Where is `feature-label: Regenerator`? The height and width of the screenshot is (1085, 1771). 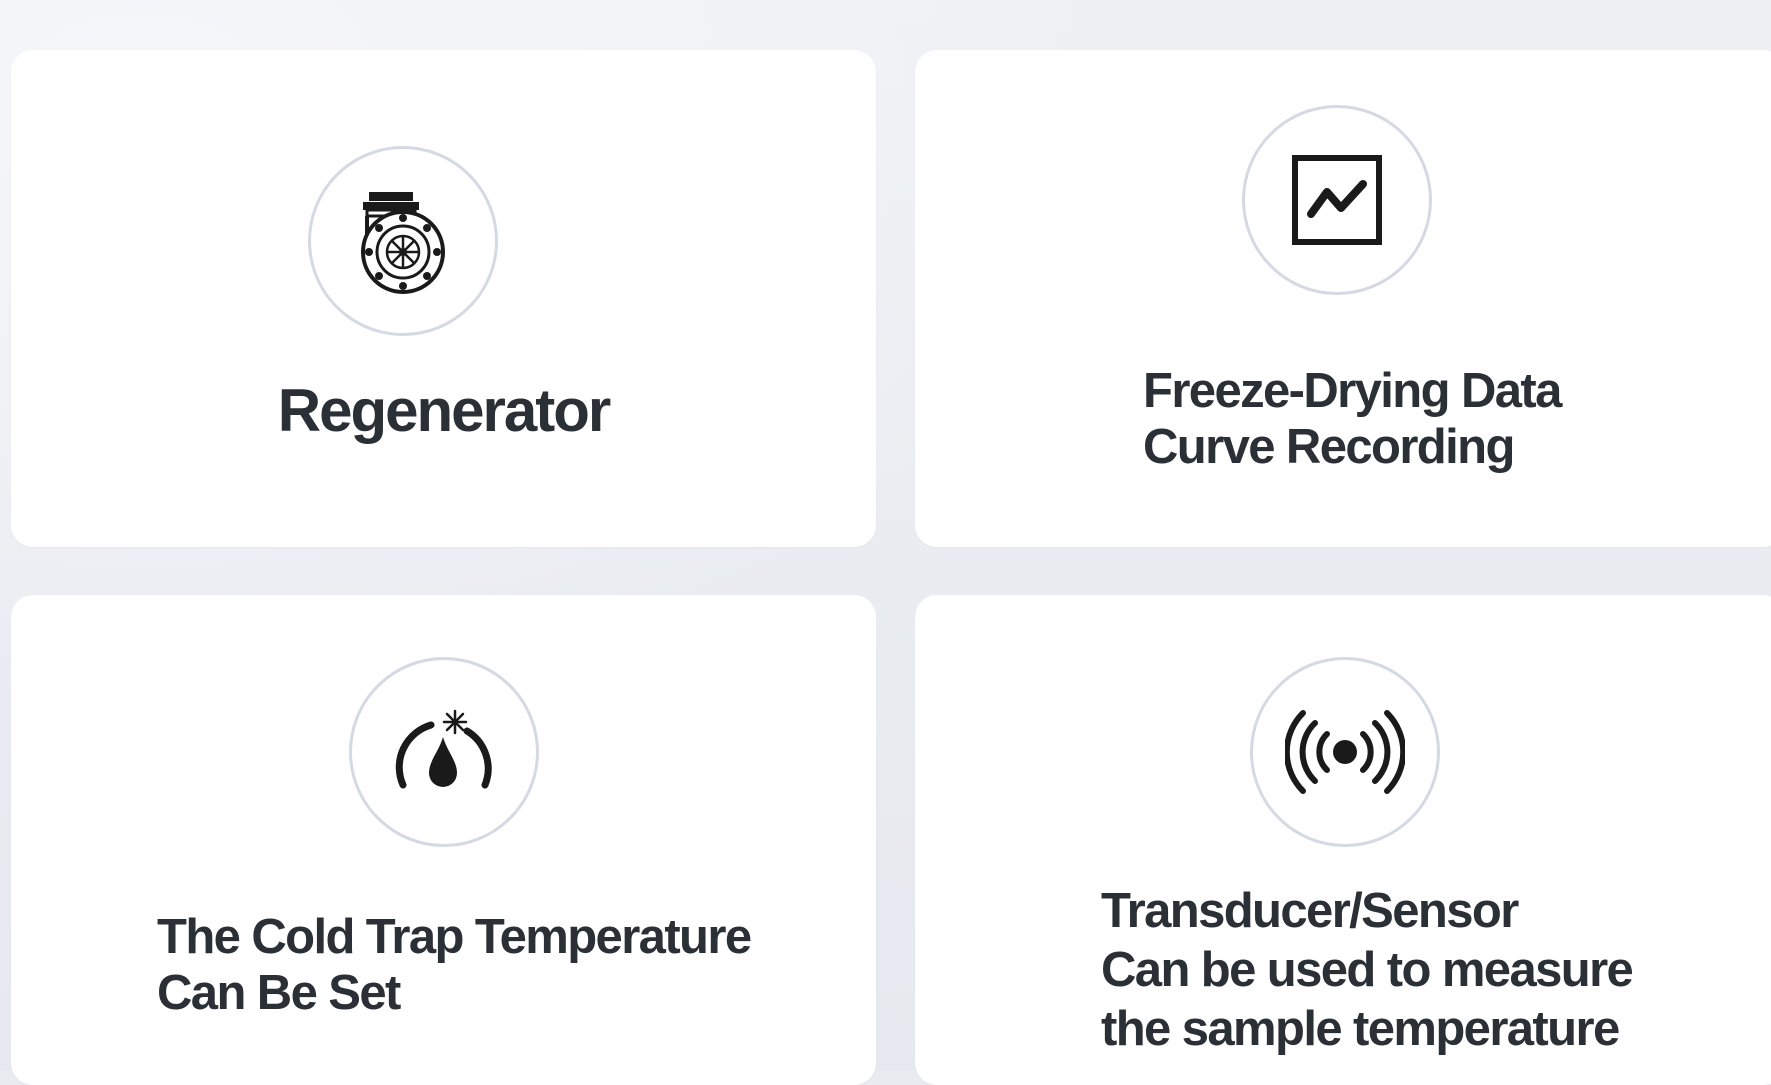 feature-label: Regenerator is located at coordinates (444, 410).